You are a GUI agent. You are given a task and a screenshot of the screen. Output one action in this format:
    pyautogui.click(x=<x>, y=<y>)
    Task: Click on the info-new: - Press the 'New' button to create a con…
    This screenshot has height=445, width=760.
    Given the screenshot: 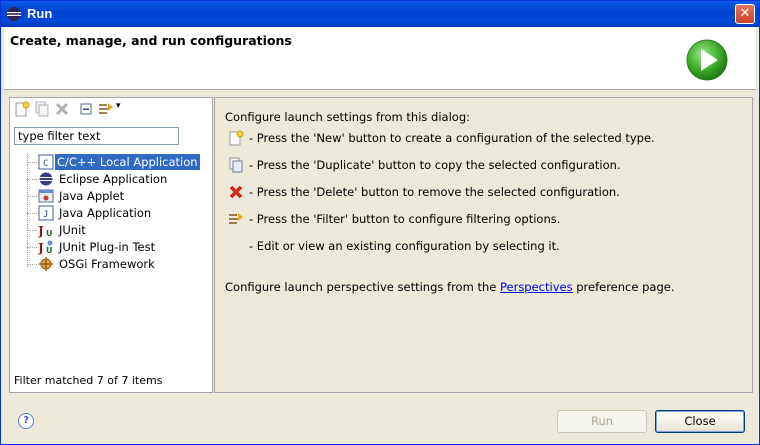 What is the action you would take?
    pyautogui.click(x=452, y=138)
    